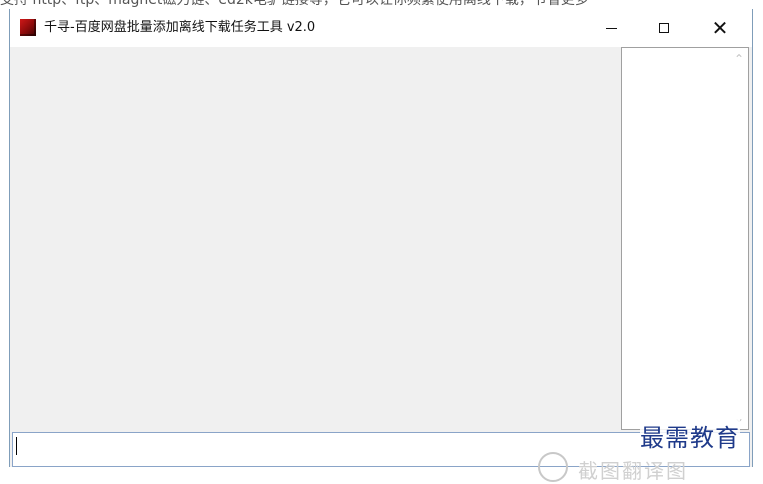 Image resolution: width=763 pixels, height=484 pixels. Describe the element at coordinates (690, 435) in the screenshot. I see `watermark-text: 最需教育` at that location.